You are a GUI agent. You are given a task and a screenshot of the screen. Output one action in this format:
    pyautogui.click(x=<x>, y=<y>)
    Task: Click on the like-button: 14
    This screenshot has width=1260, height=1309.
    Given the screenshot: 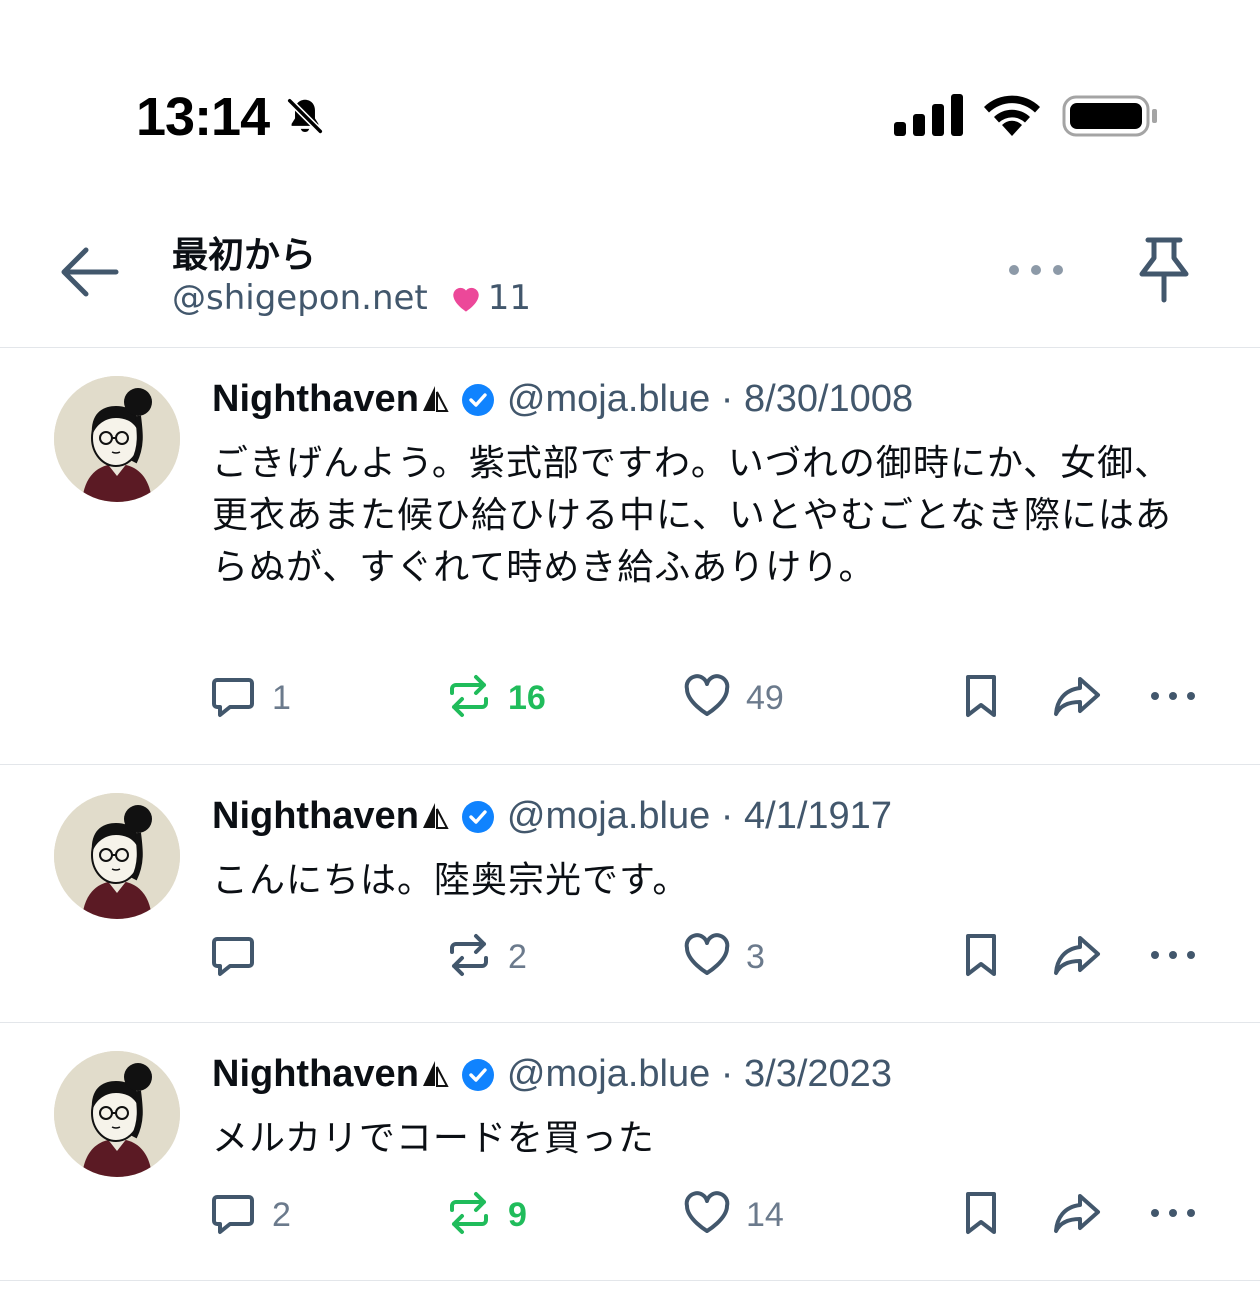 What is the action you would take?
    pyautogui.click(x=733, y=1215)
    